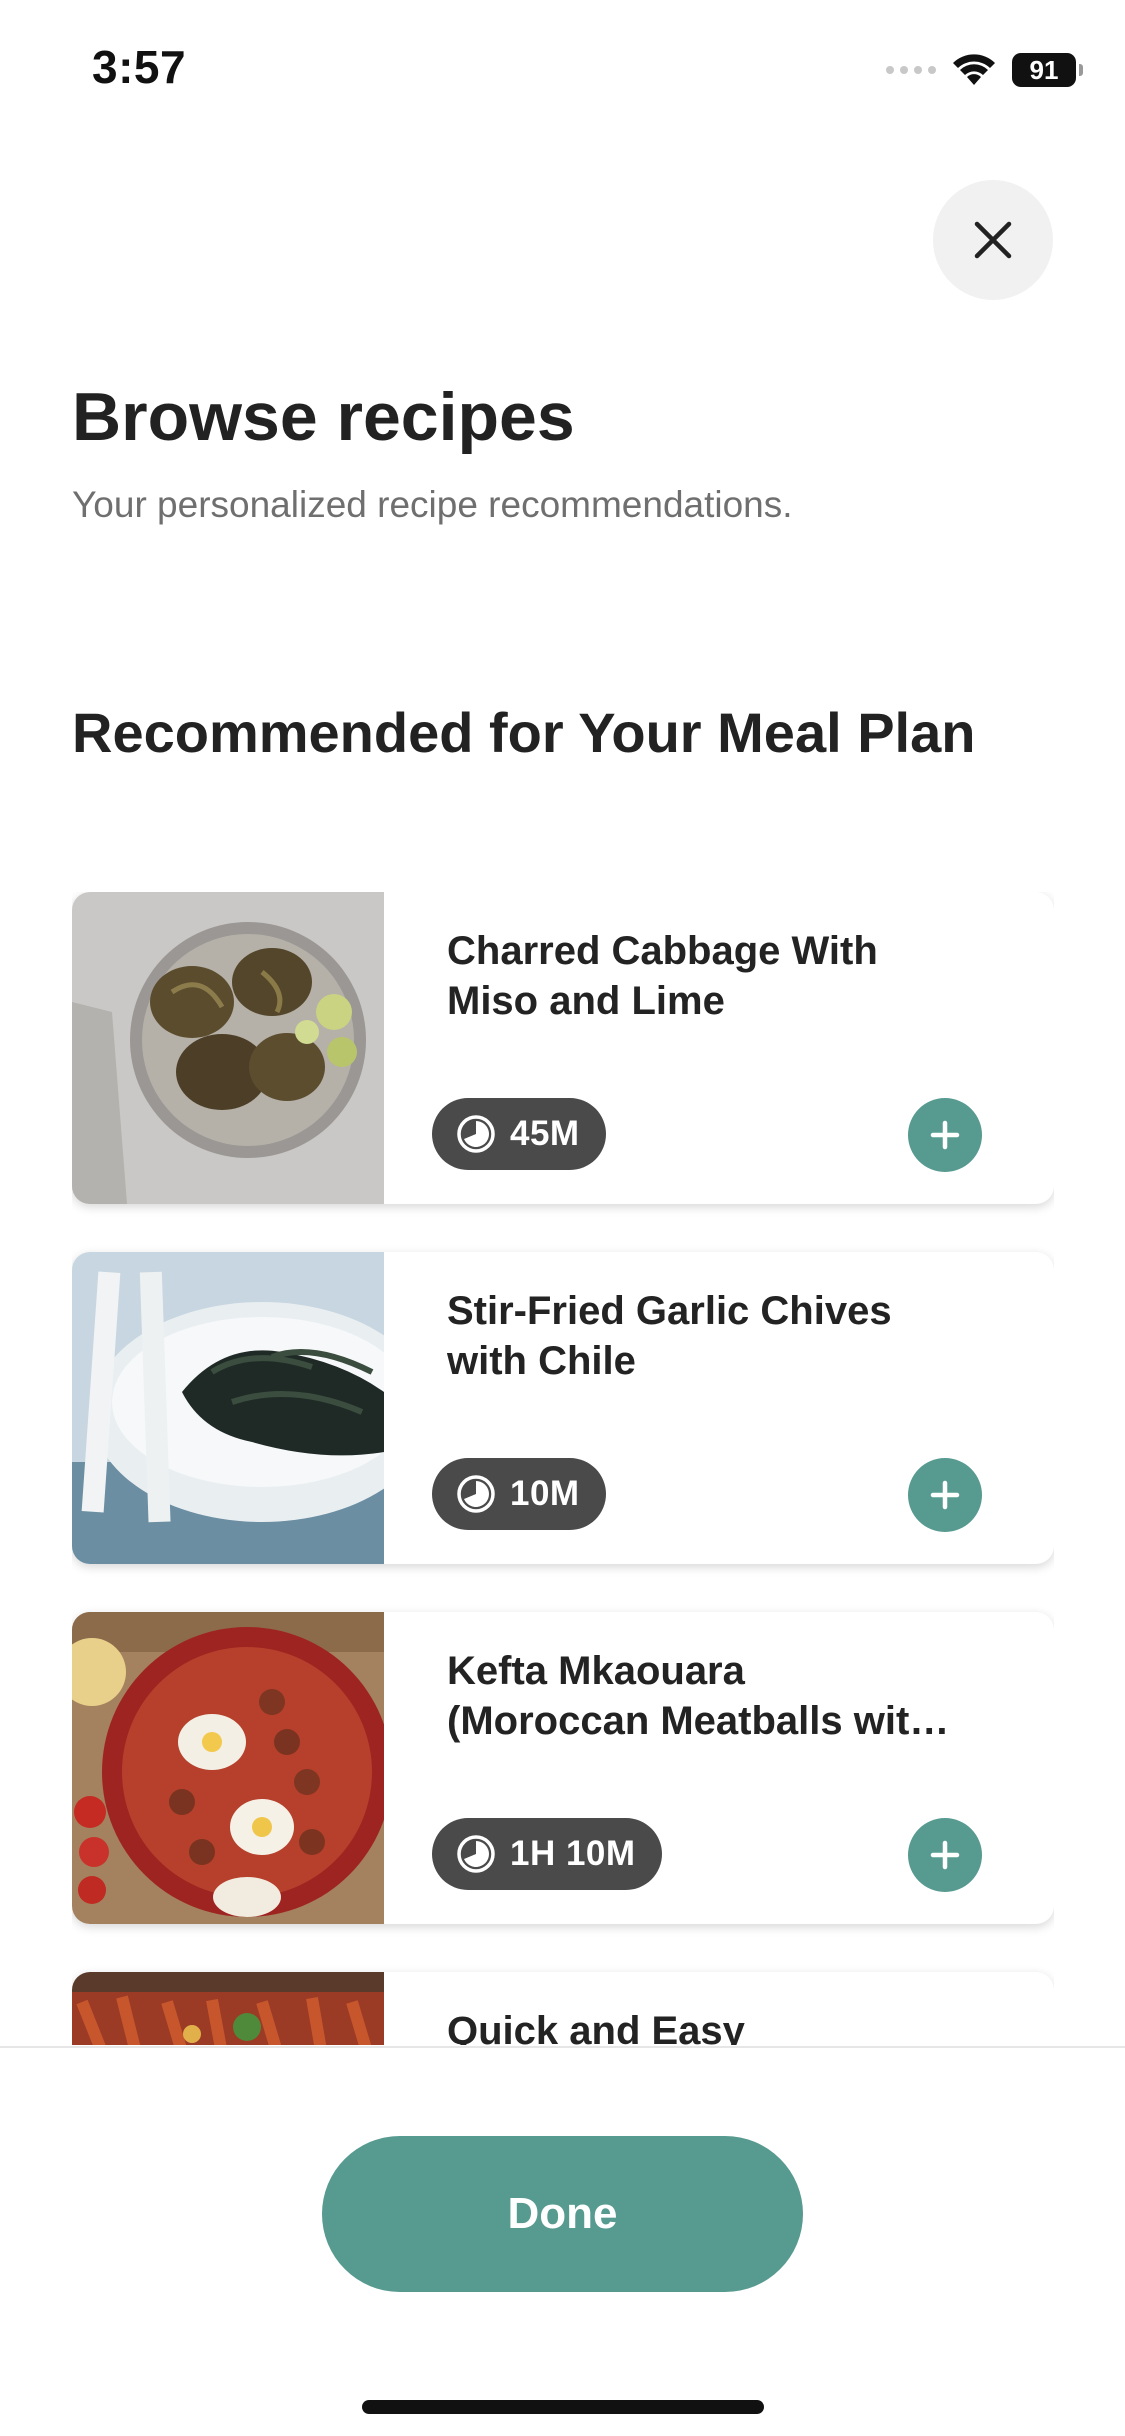 The width and height of the screenshot is (1125, 2436). Describe the element at coordinates (732, 1336) in the screenshot. I see `recipe-title: Stir-Fried Garlic Chives with Chile` at that location.